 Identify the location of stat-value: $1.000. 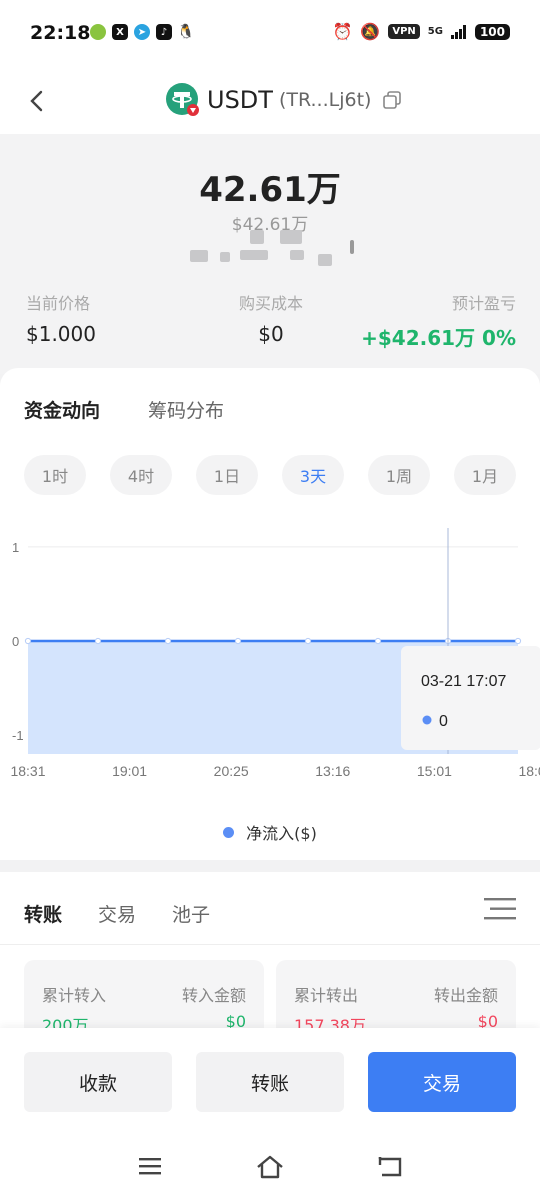
(61, 334).